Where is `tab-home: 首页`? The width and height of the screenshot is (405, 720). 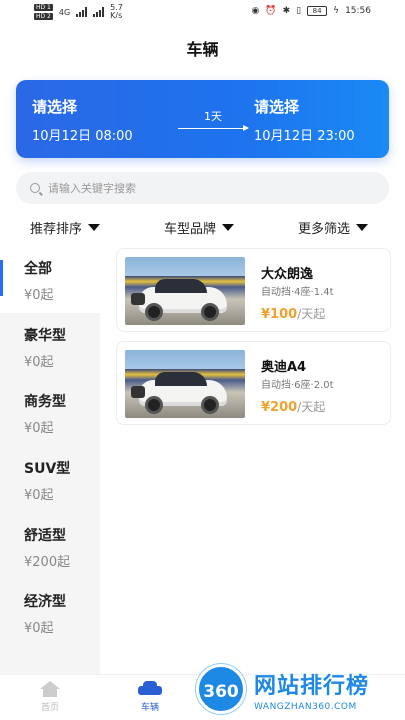 tab-home: 首页 is located at coordinates (50, 697).